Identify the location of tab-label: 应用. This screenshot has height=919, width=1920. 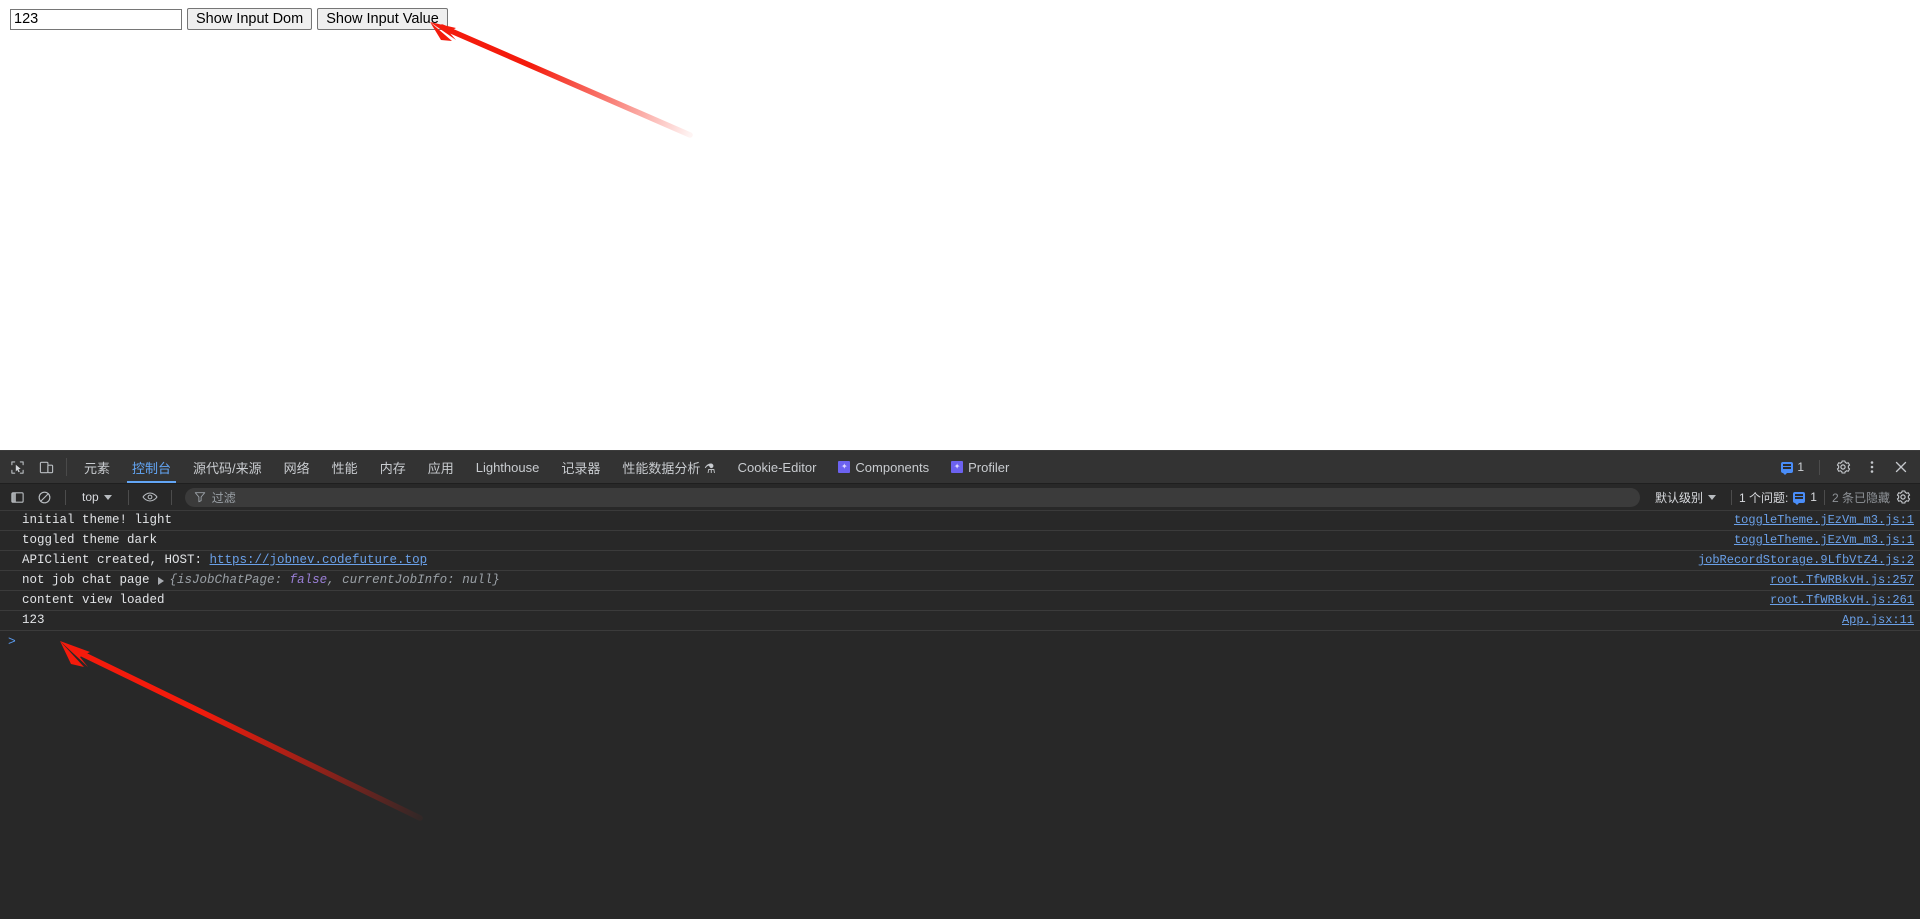
(440, 468).